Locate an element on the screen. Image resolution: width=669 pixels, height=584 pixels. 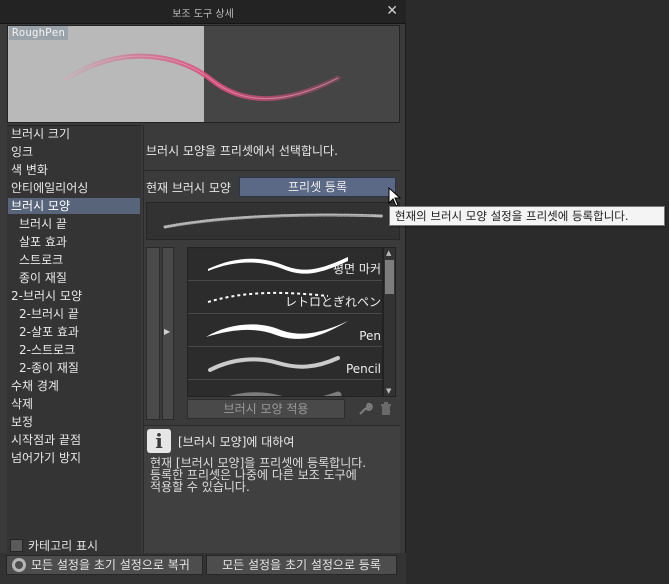
material-item: Pencil is located at coordinates (285, 364).